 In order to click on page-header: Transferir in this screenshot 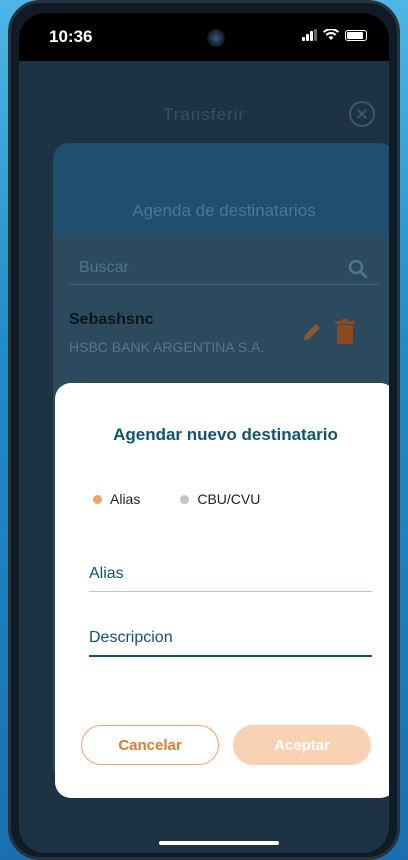, I will do `click(204, 106)`.